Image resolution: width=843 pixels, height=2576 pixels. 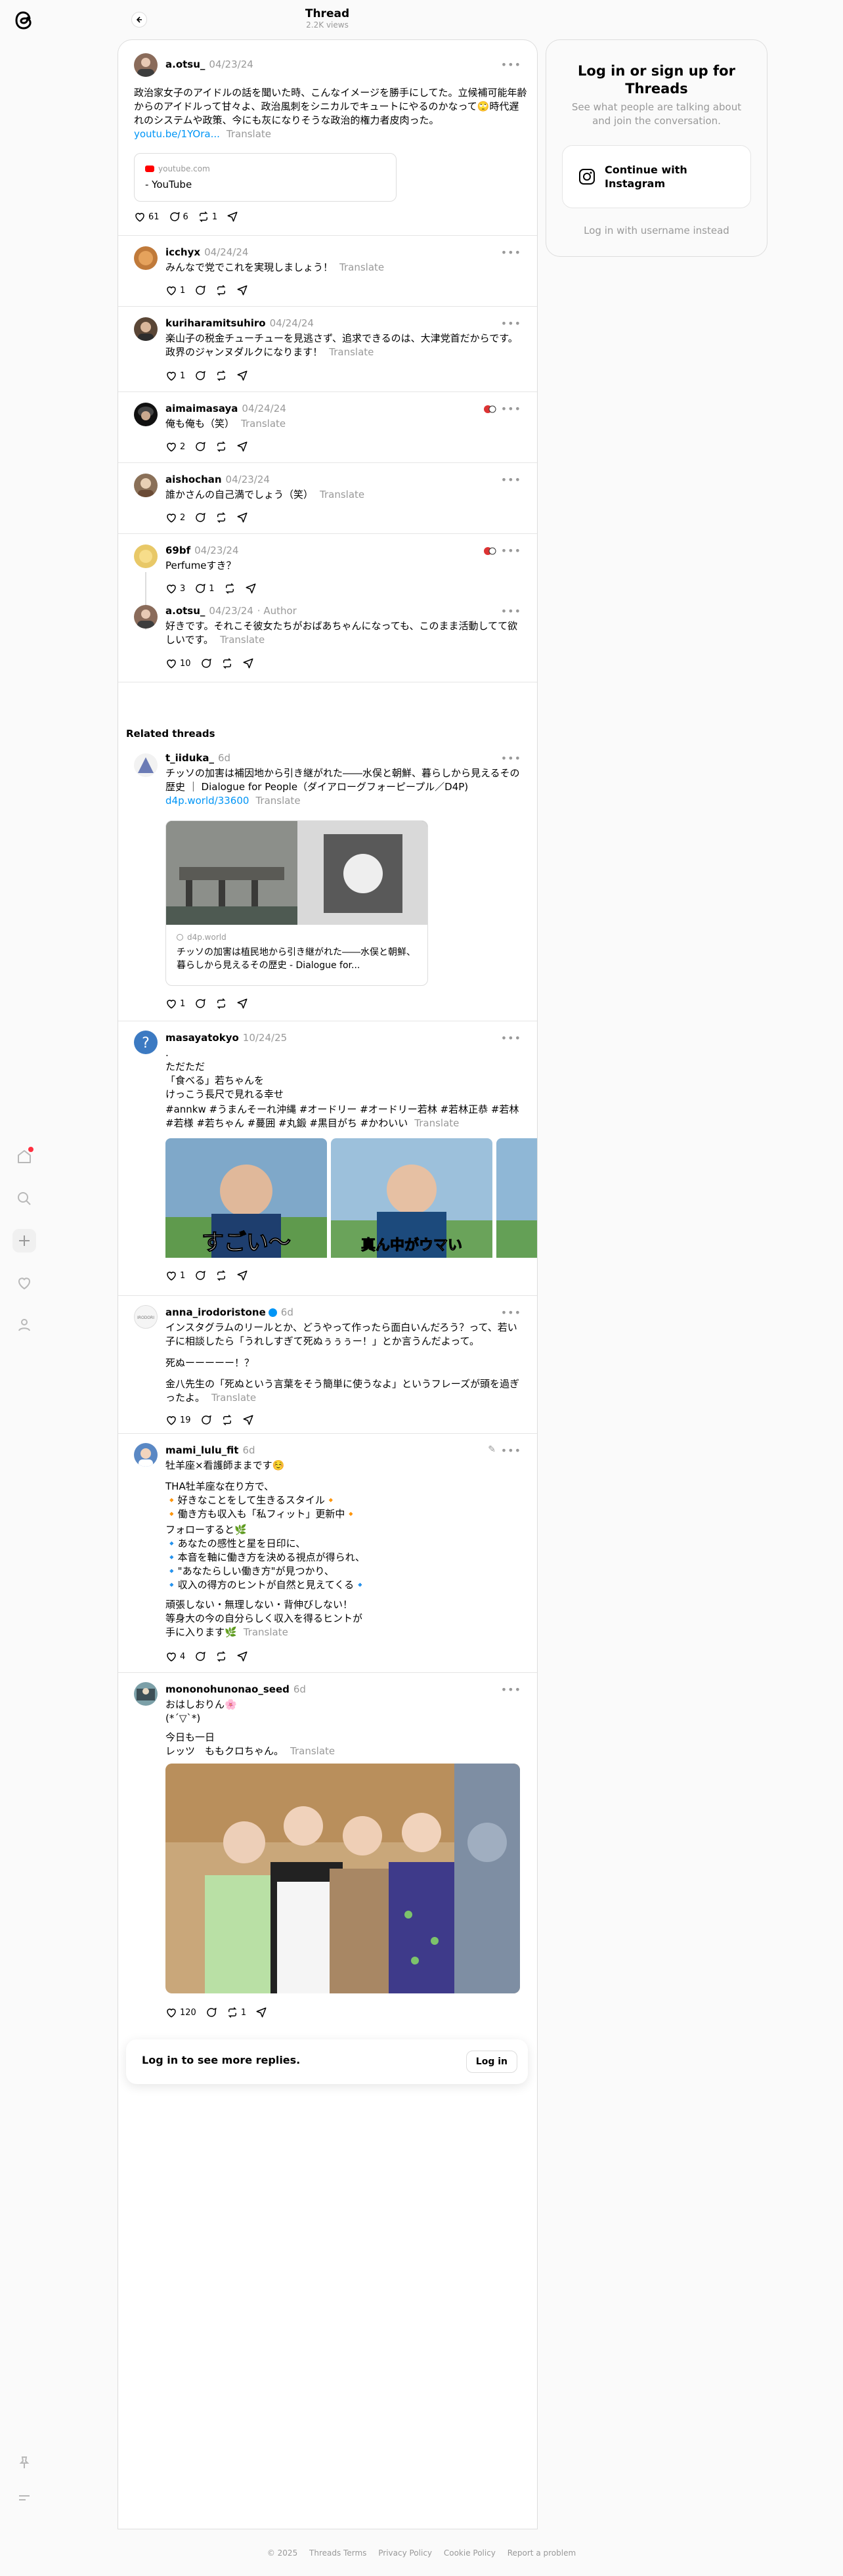 I want to click on username: aimaimasaya, so click(x=201, y=409).